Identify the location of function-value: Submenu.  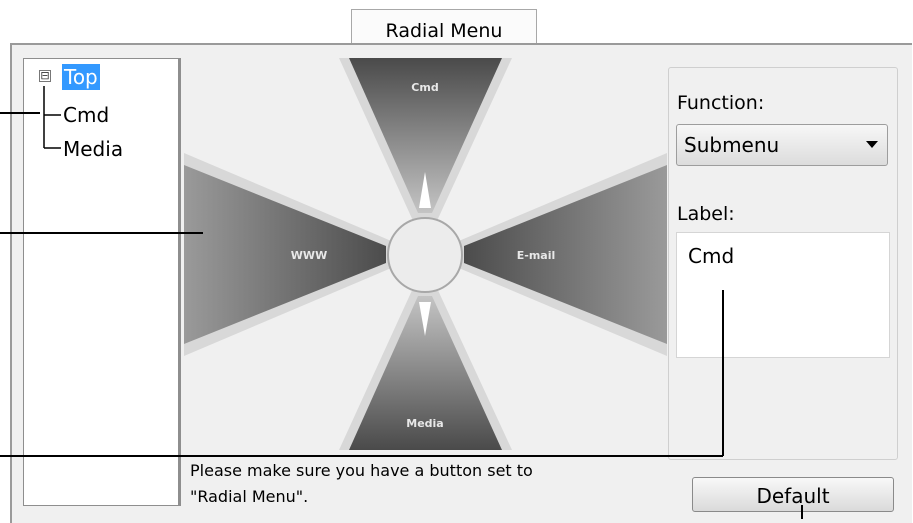
(732, 145).